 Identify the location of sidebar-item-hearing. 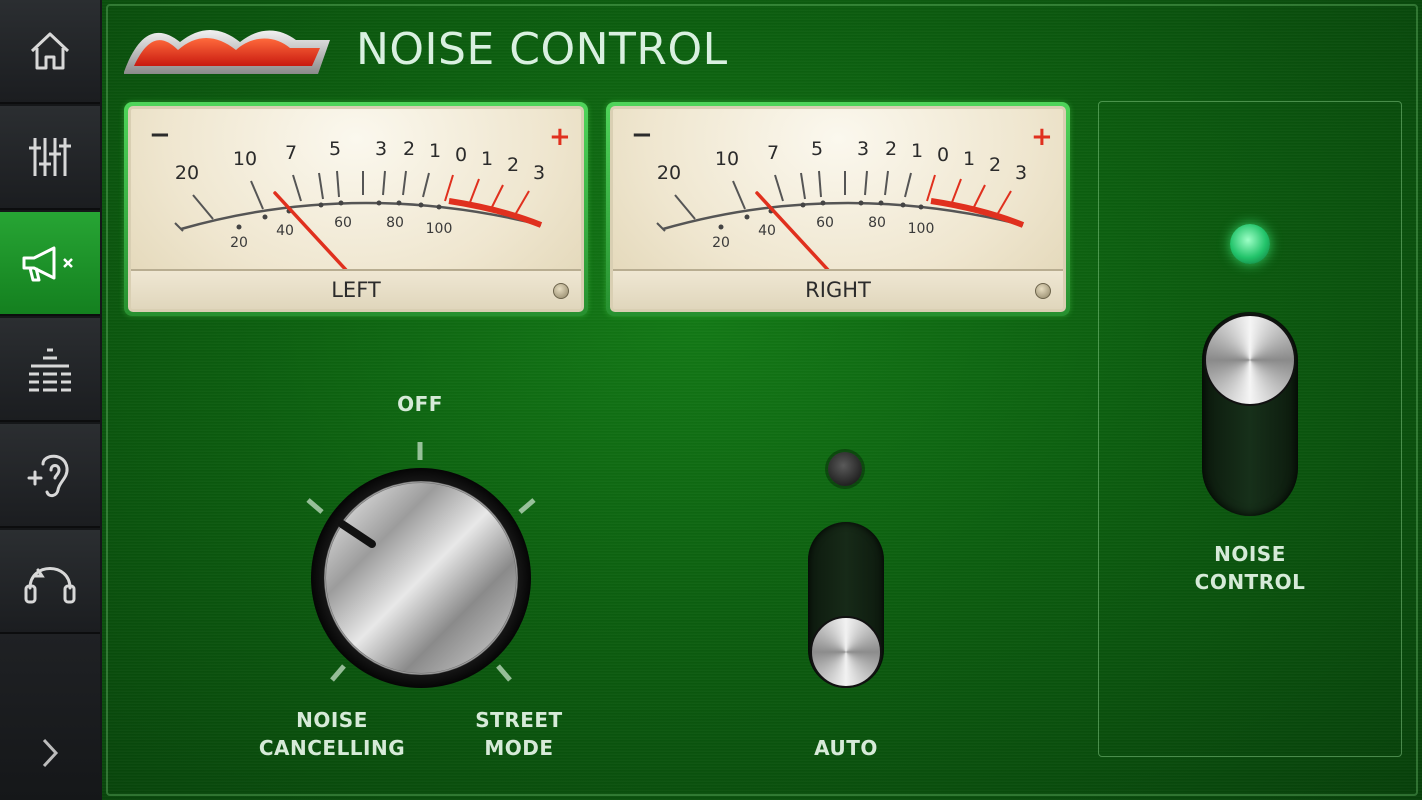
(50, 476).